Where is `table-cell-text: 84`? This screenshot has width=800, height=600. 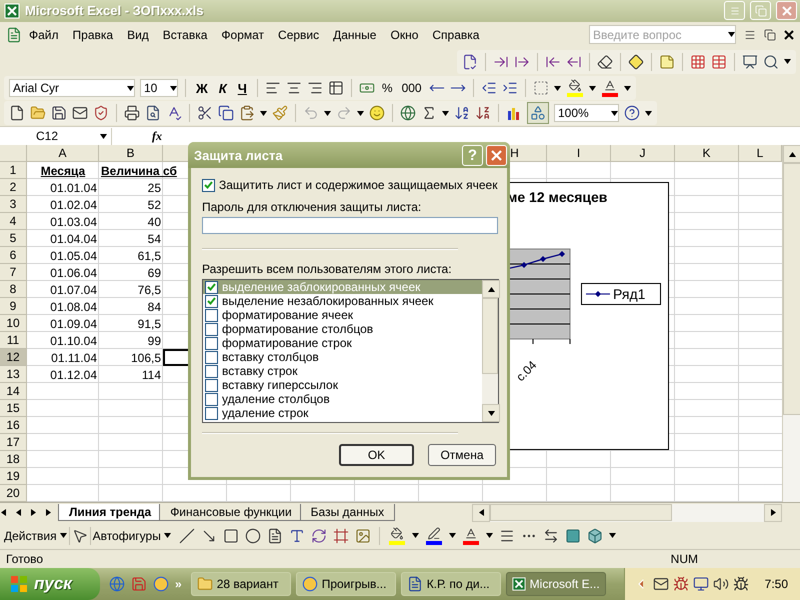 table-cell-text: 84 is located at coordinates (154, 307).